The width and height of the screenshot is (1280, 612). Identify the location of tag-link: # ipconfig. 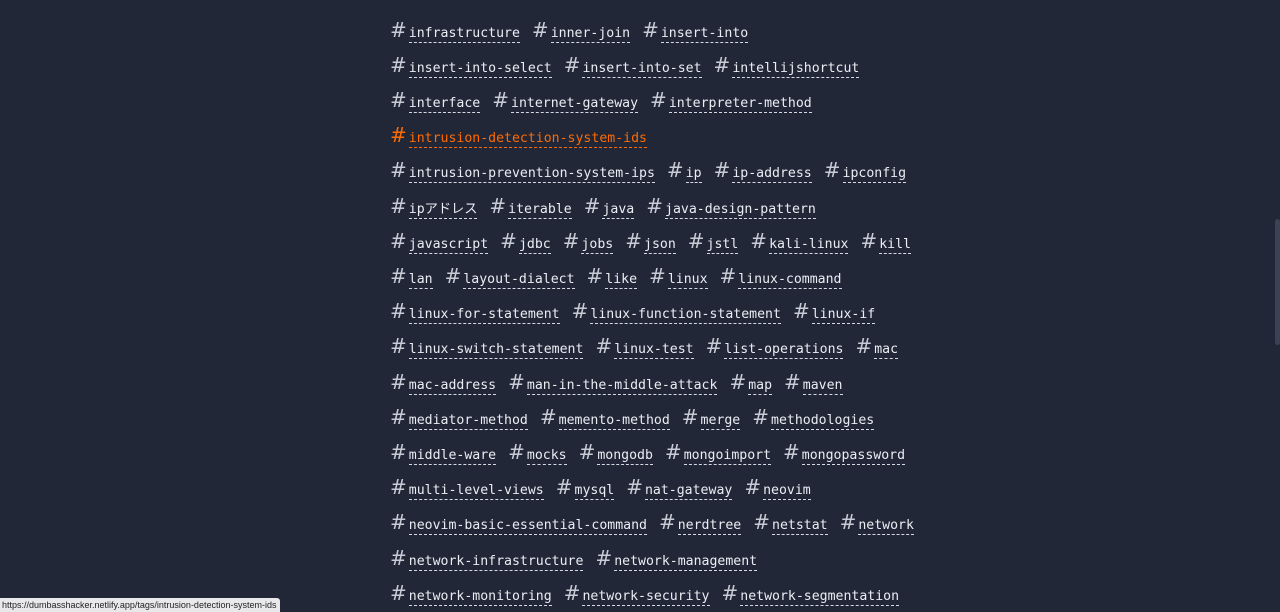
(865, 172).